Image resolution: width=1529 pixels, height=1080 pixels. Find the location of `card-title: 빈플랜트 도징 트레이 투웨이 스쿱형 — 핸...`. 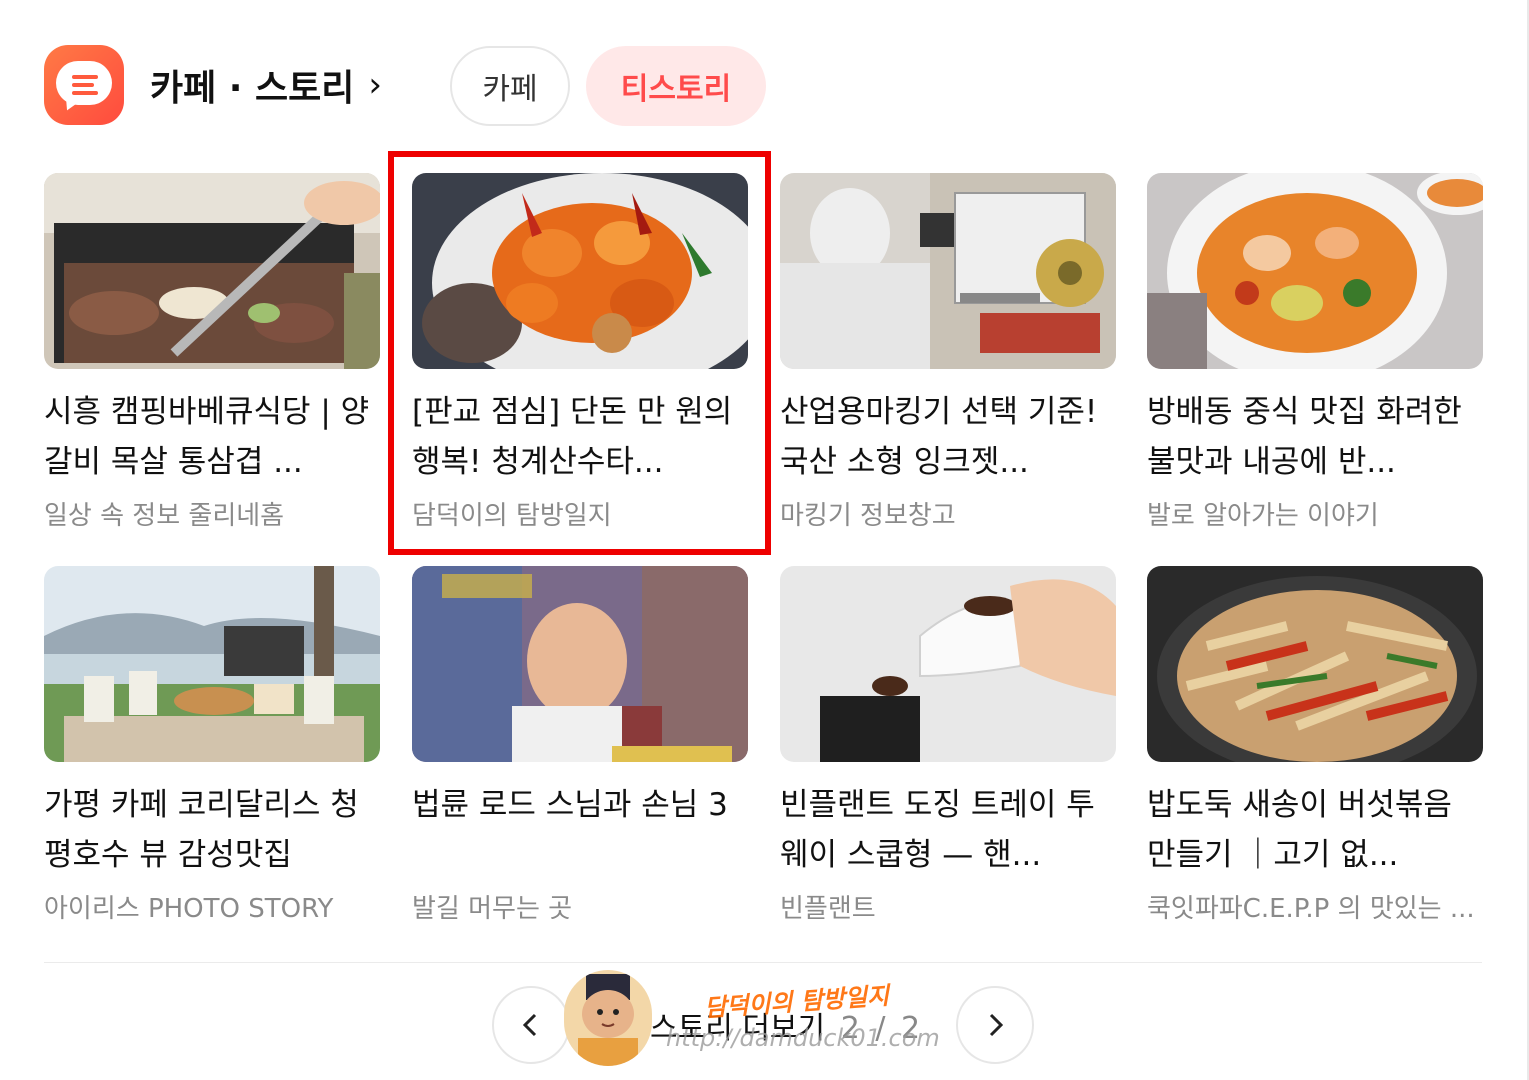

card-title: 빈플랜트 도징 트레이 투웨이 스쿱형 — 핸... is located at coordinates (937, 830).